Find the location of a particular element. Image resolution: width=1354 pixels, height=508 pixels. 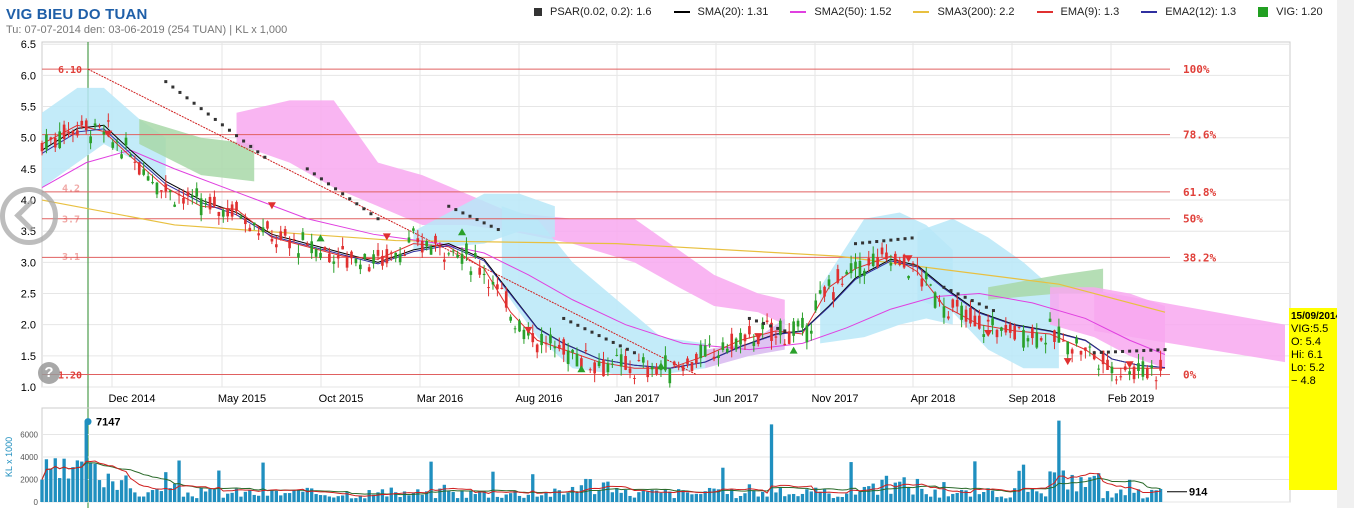

legend-item: PSAR(0.02, 0.2): 1.6 is located at coordinates (593, 12).